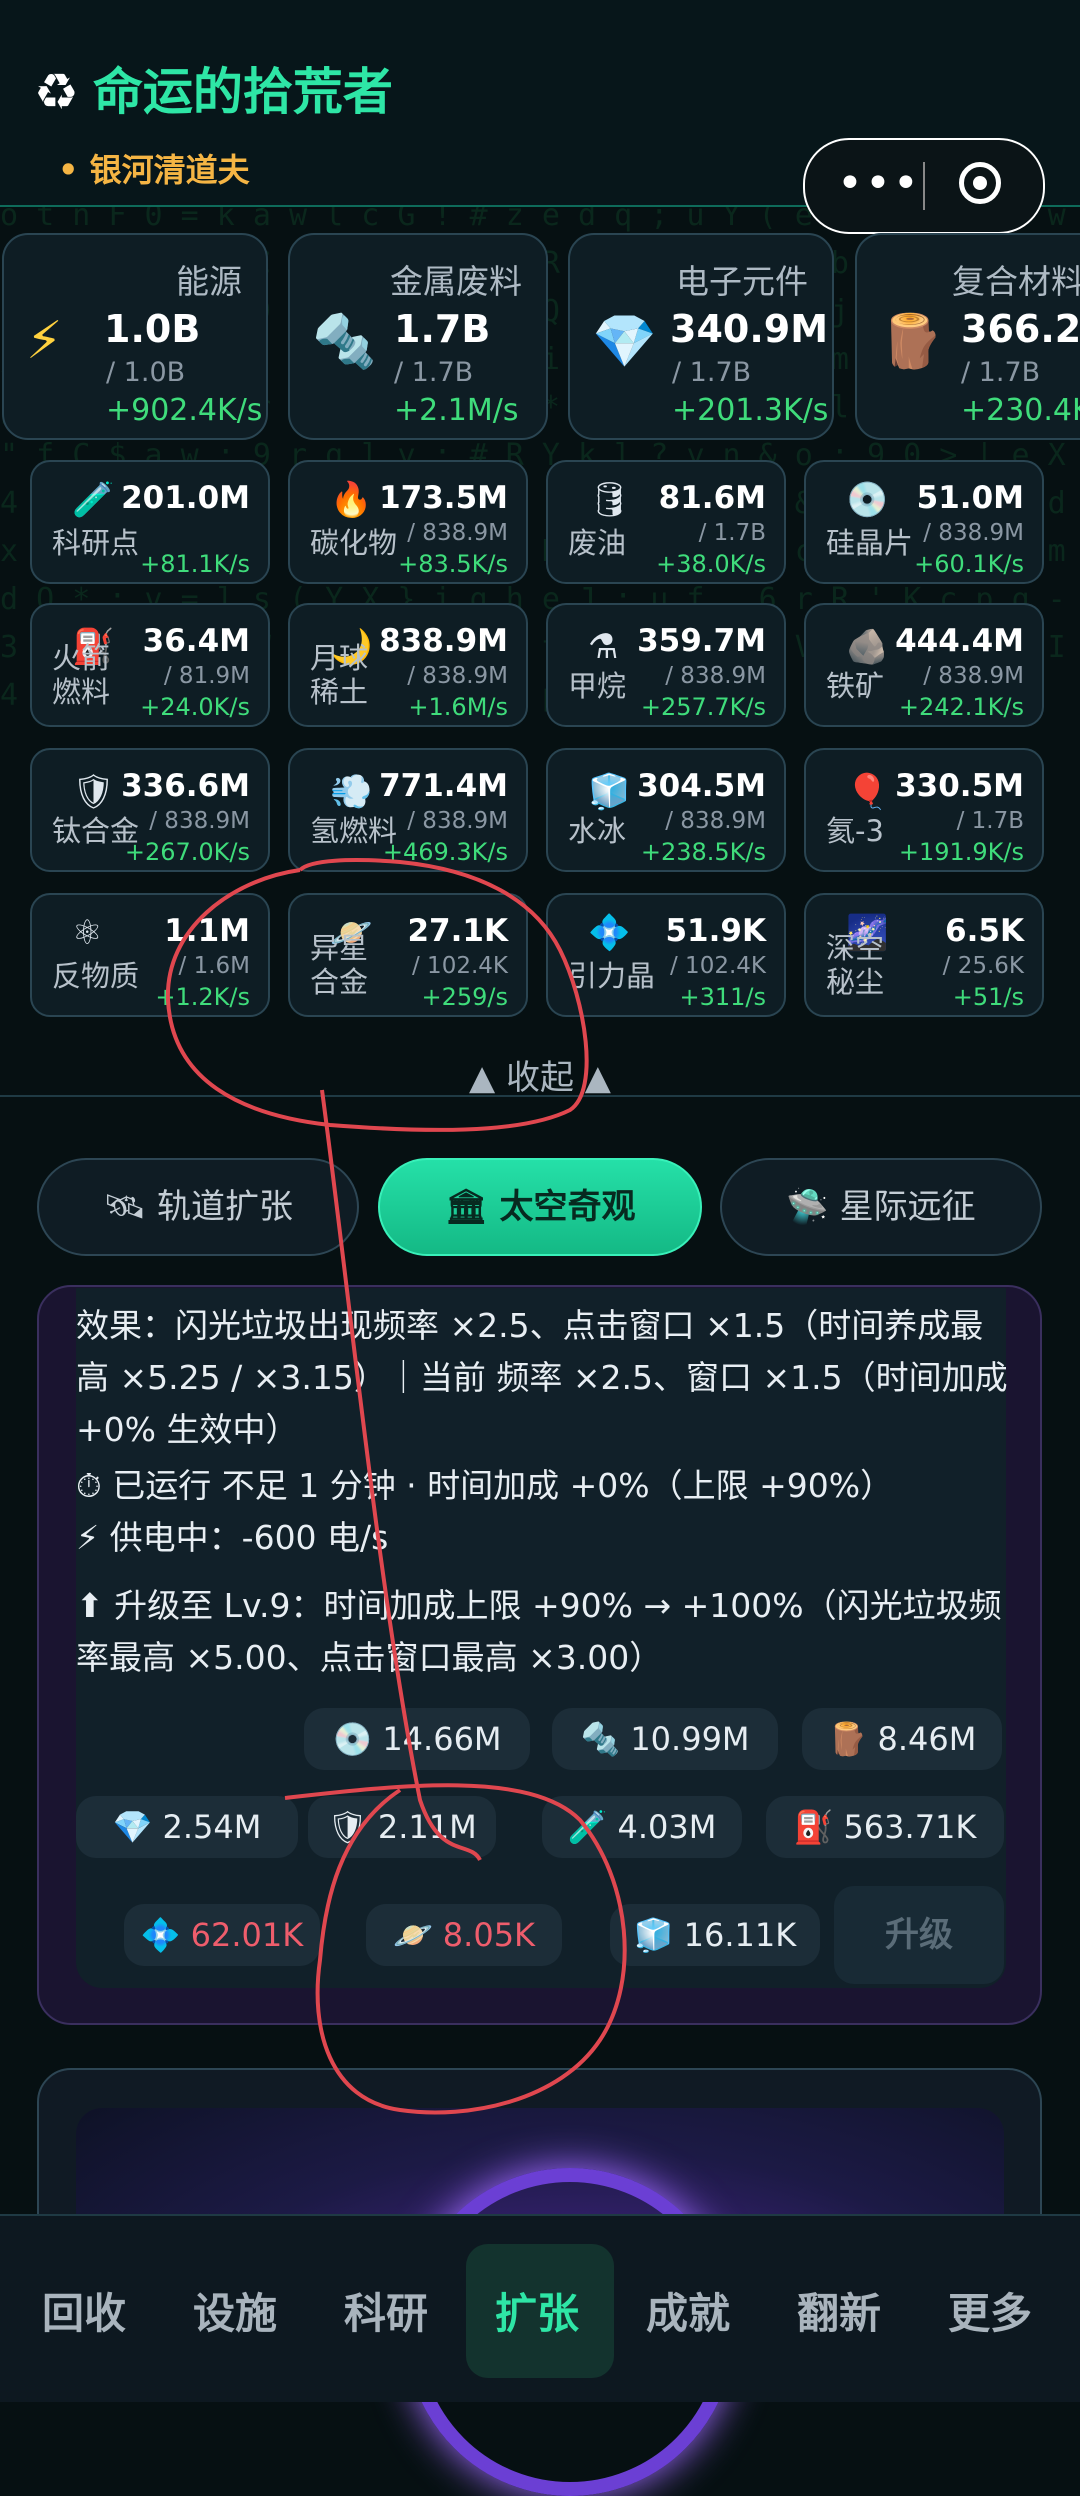  What do you see at coordinates (924, 186) in the screenshot?
I see `miniapp-capsule: •••` at bounding box center [924, 186].